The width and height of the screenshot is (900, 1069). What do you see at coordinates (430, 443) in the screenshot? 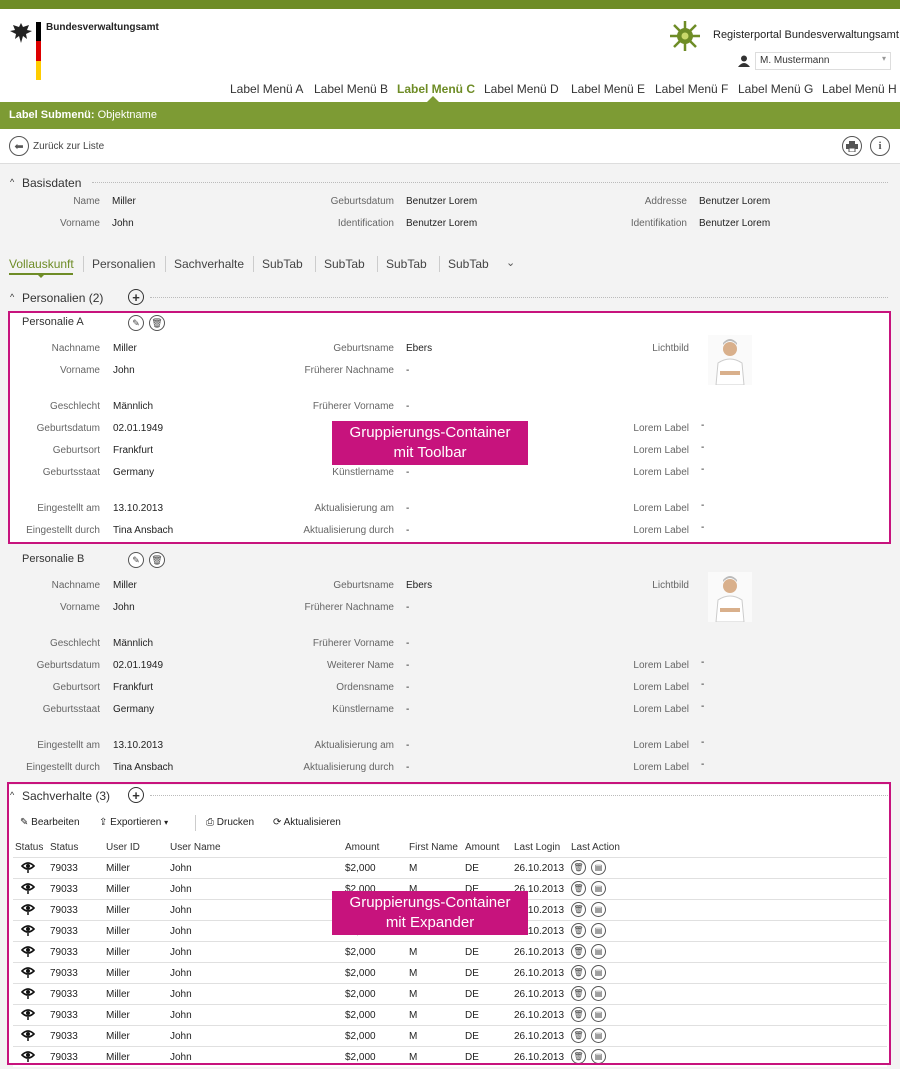
I see `callout-toolbar: Gruppierungs-Container mit Toolbar` at bounding box center [430, 443].